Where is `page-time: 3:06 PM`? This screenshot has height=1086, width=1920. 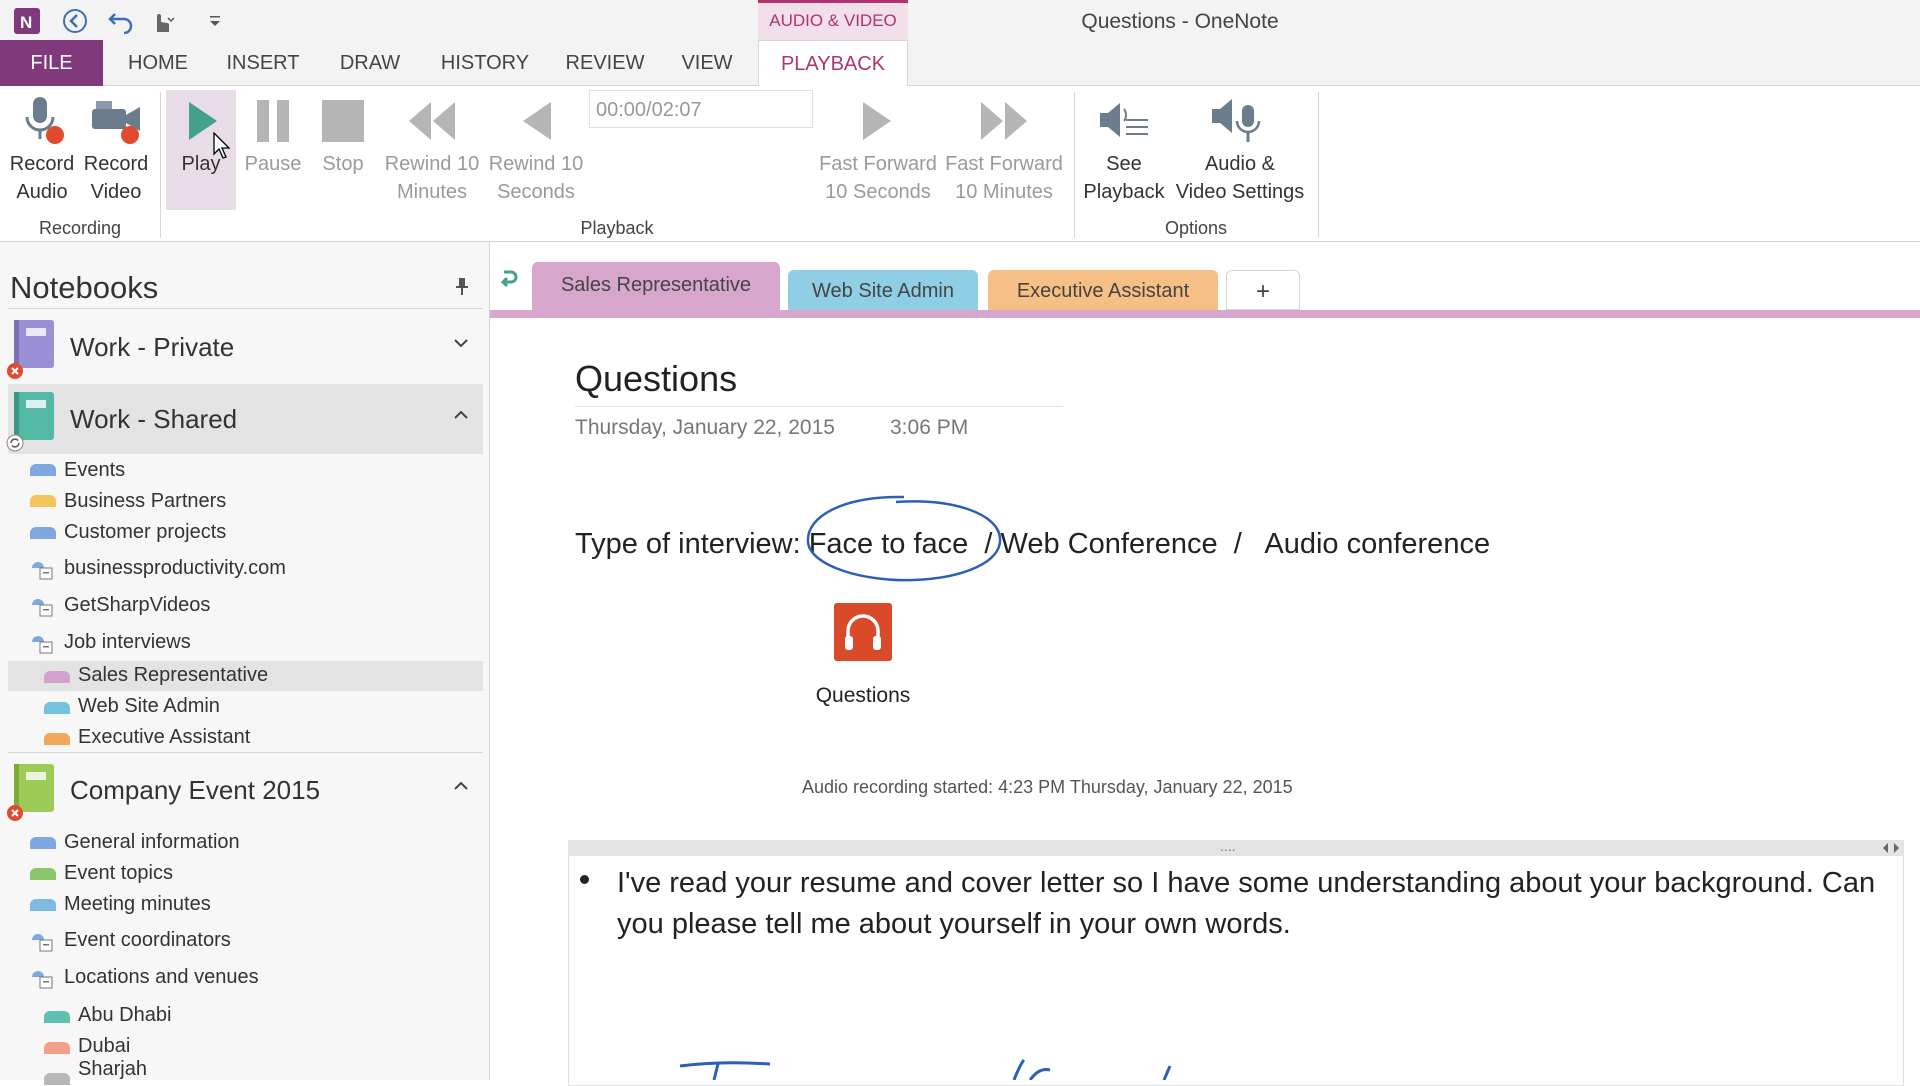 page-time: 3:06 PM is located at coordinates (929, 427).